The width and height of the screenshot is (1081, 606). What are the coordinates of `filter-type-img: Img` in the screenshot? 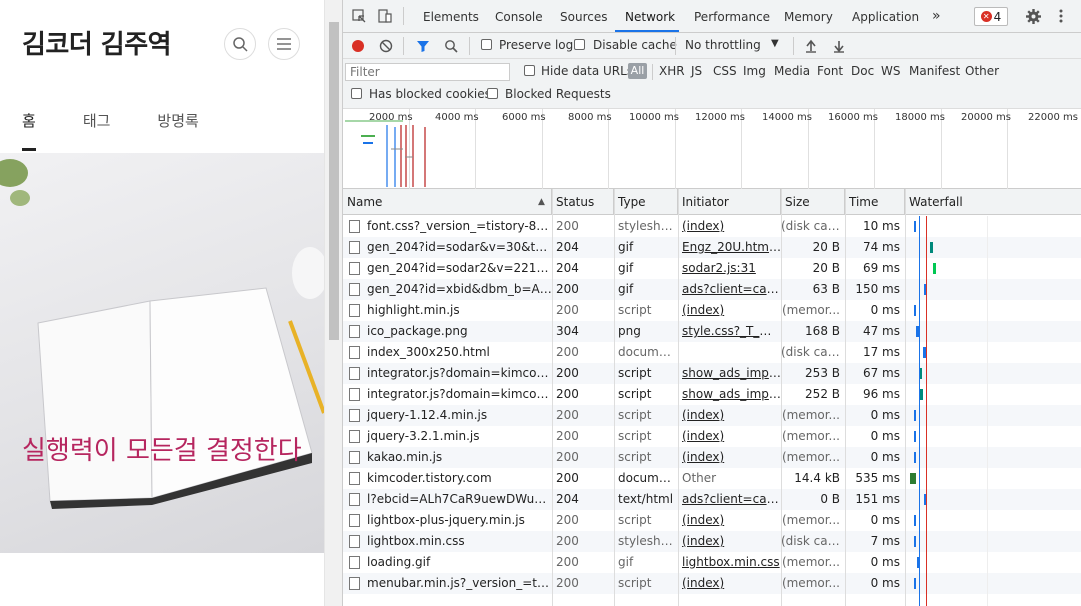 It's located at (754, 71).